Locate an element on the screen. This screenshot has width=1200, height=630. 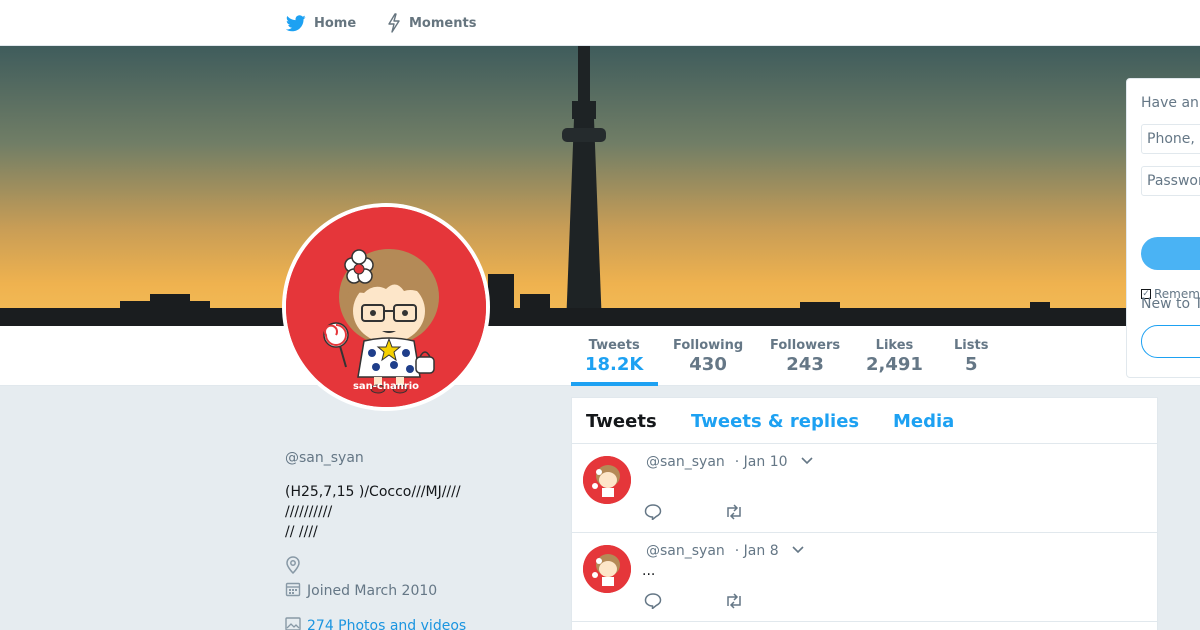
joined-label: Joined March 2010 is located at coordinates (372, 591).